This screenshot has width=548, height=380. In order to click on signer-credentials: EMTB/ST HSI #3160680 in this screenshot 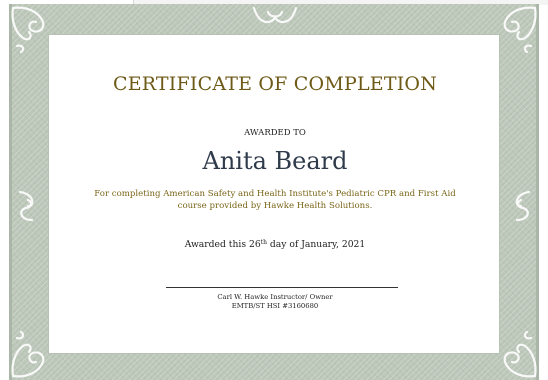, I will do `click(275, 306)`.